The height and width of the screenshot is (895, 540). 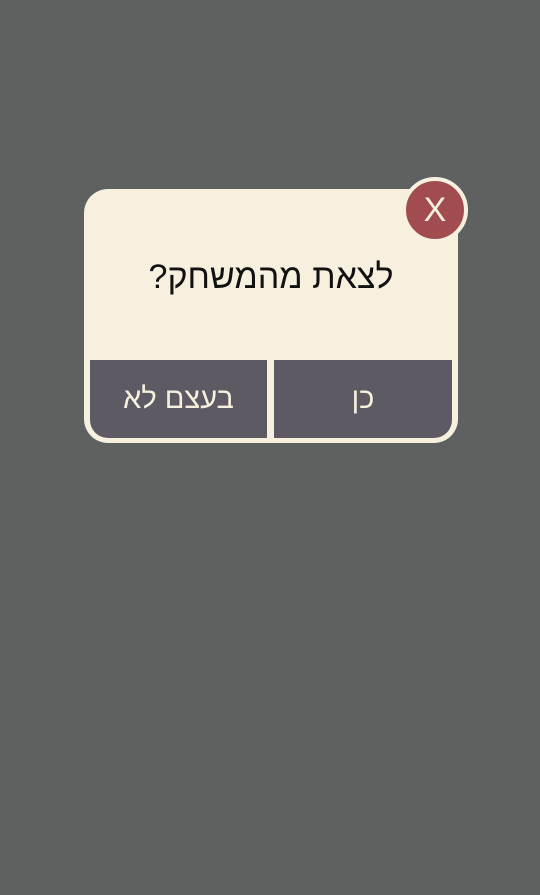 I want to click on close-button: X, so click(x=435, y=210).